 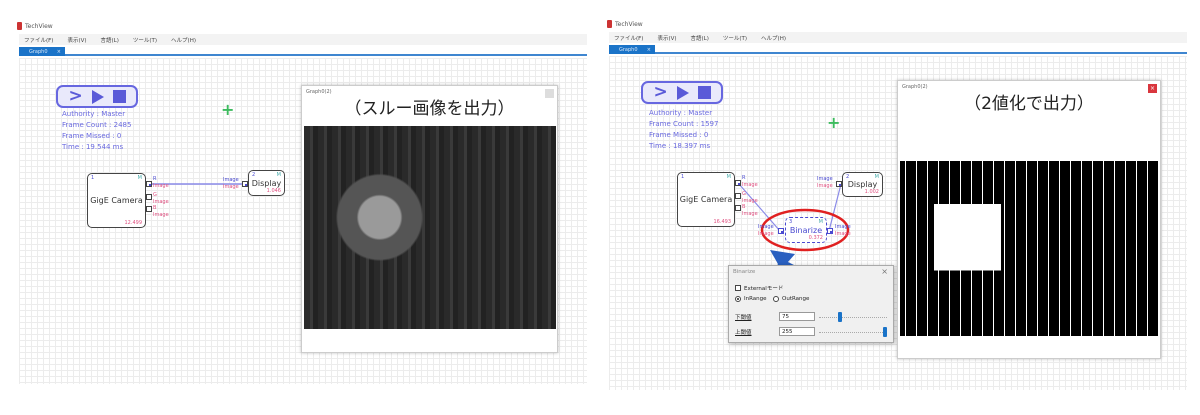 What do you see at coordinates (1029, 248) in the screenshot?
I see `camera-image-binarized` at bounding box center [1029, 248].